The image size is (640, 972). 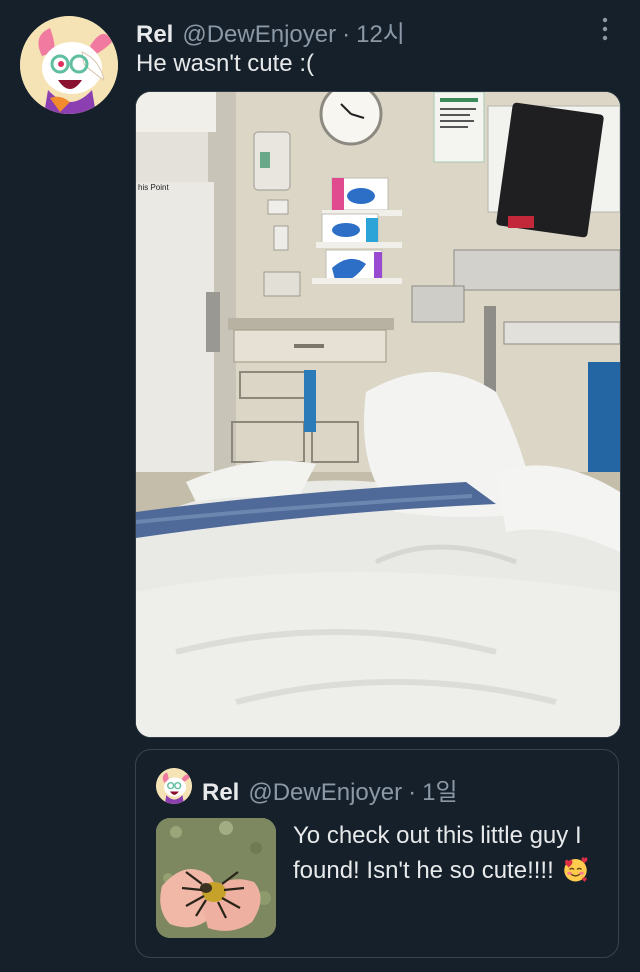 What do you see at coordinates (576, 870) in the screenshot?
I see `smiling-face-with-hearts-icon` at bounding box center [576, 870].